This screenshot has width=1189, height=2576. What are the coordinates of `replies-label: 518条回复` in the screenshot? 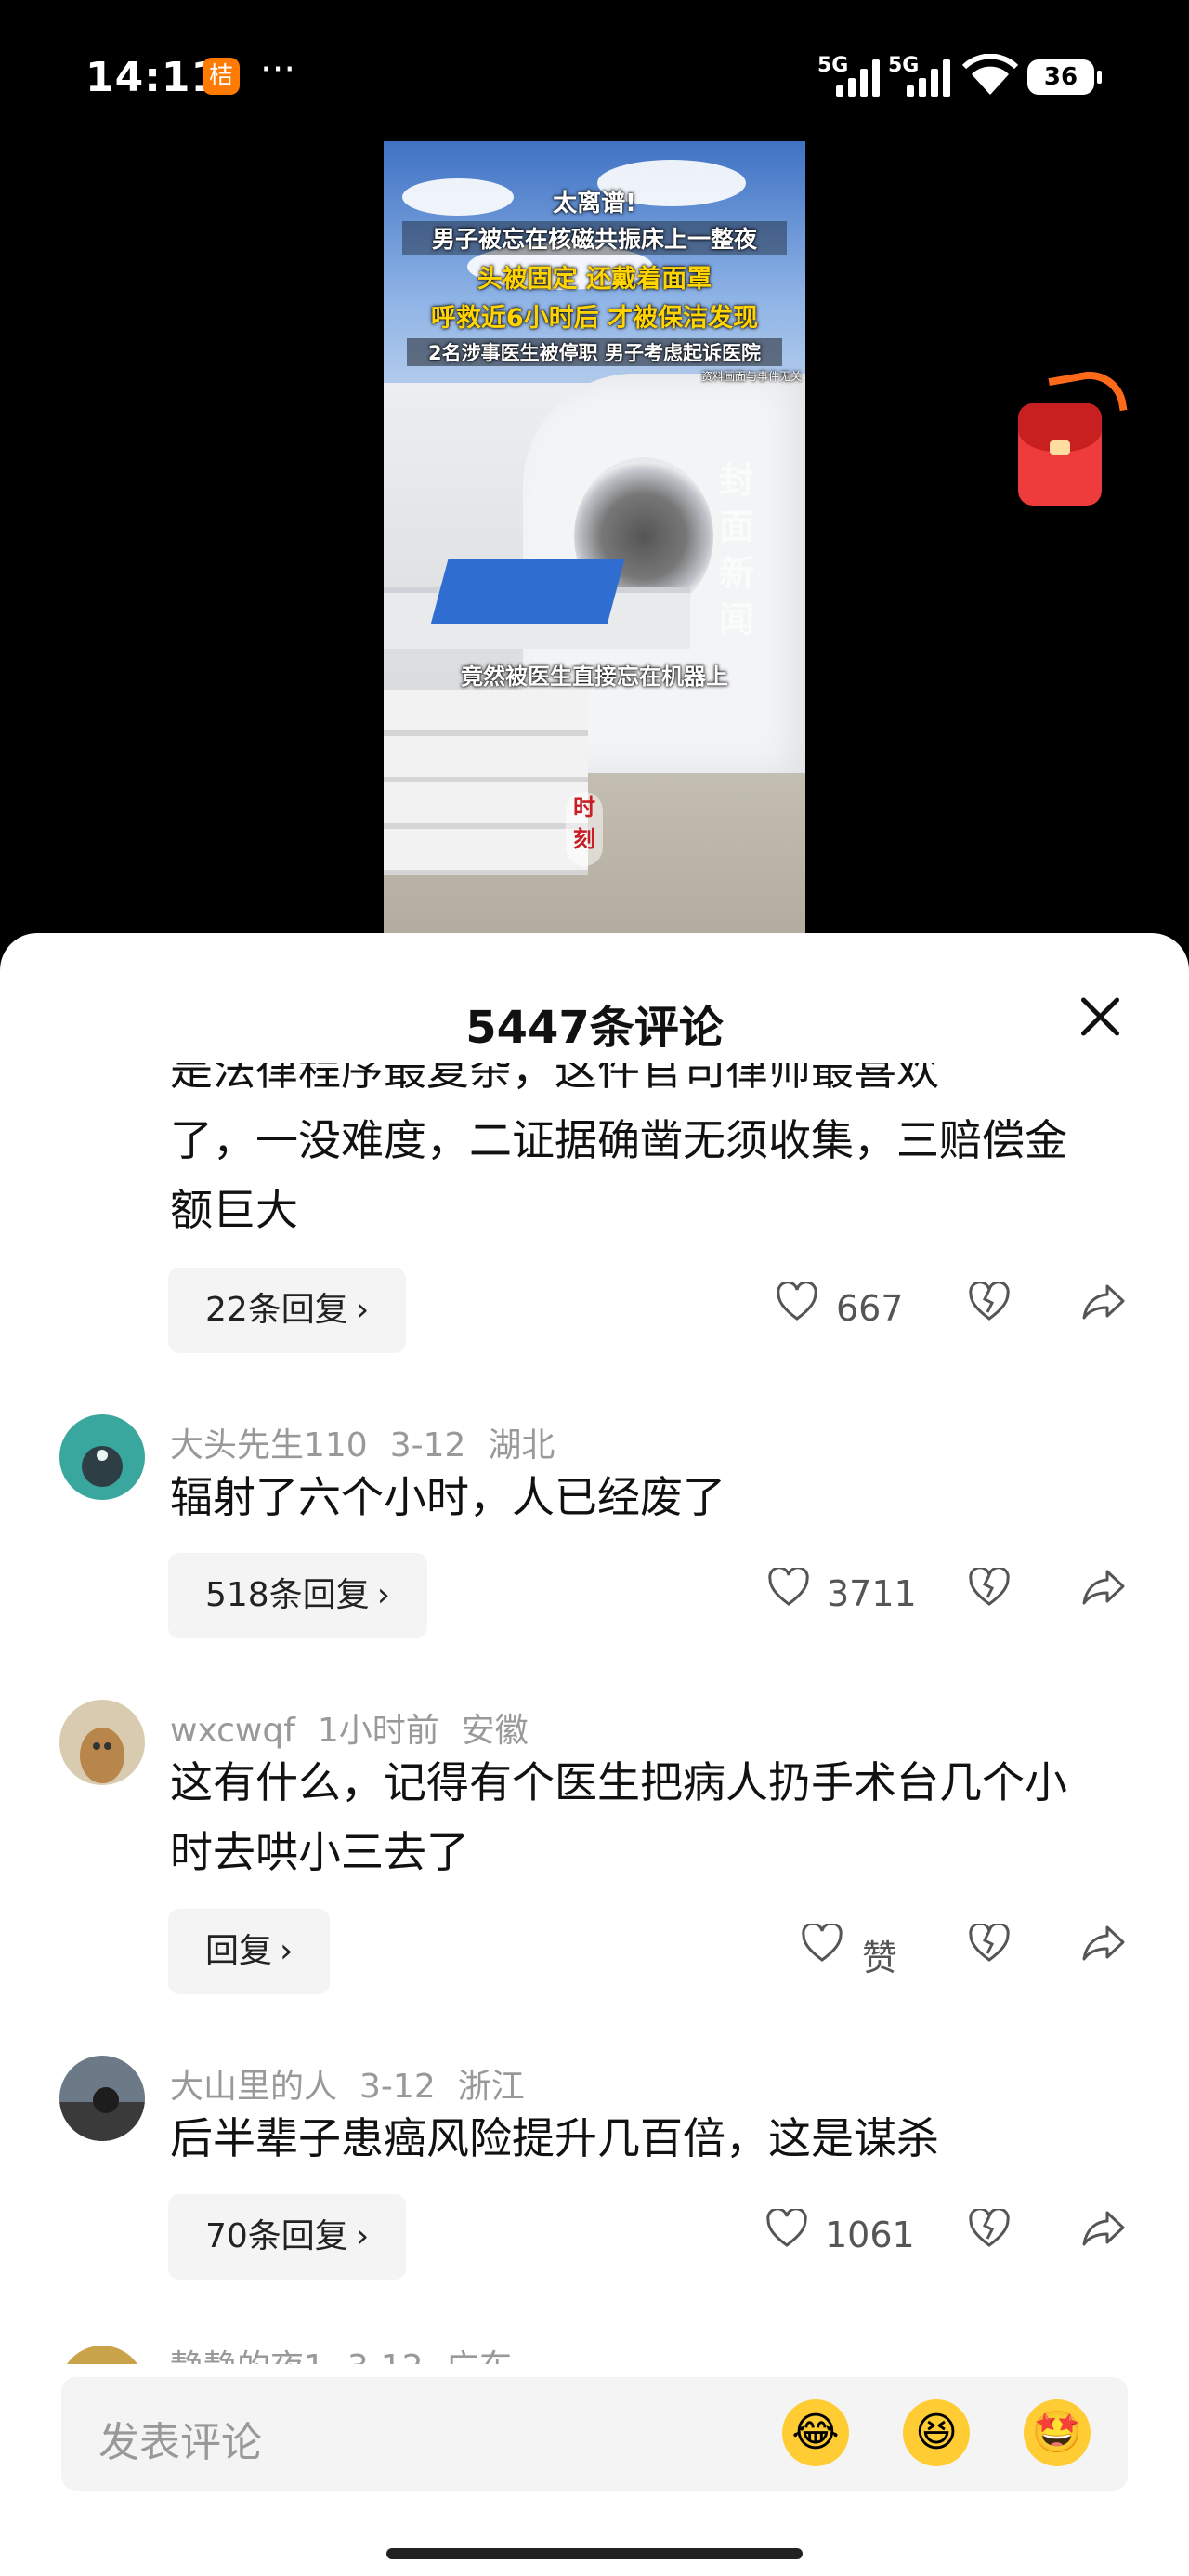 It's located at (287, 1595).